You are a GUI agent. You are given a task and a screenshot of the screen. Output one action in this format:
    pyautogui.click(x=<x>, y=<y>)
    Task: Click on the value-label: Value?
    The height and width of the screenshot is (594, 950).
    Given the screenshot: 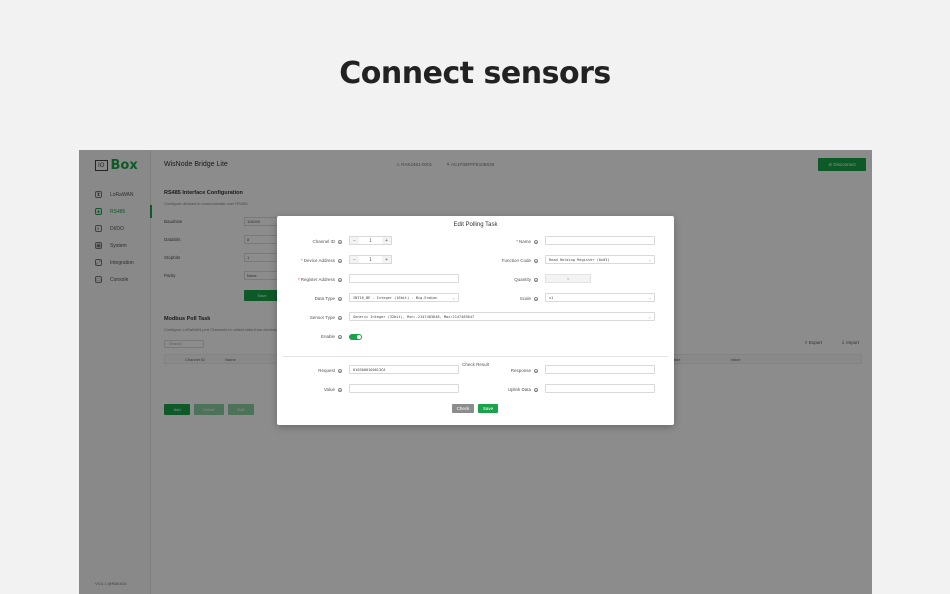 What is the action you would take?
    pyautogui.click(x=332, y=390)
    